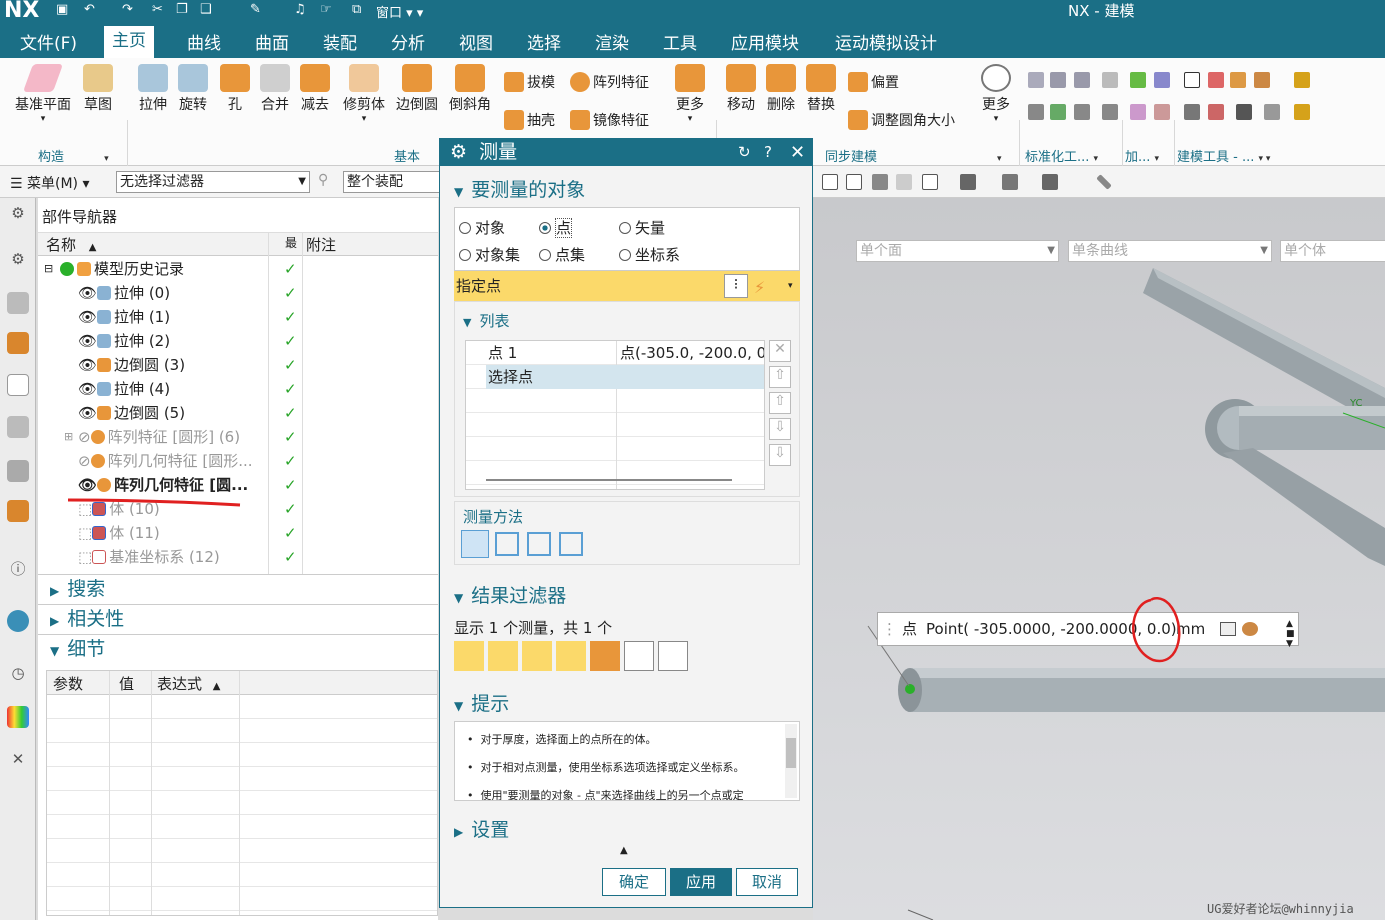  I want to click on method-distance-icon, so click(475, 544).